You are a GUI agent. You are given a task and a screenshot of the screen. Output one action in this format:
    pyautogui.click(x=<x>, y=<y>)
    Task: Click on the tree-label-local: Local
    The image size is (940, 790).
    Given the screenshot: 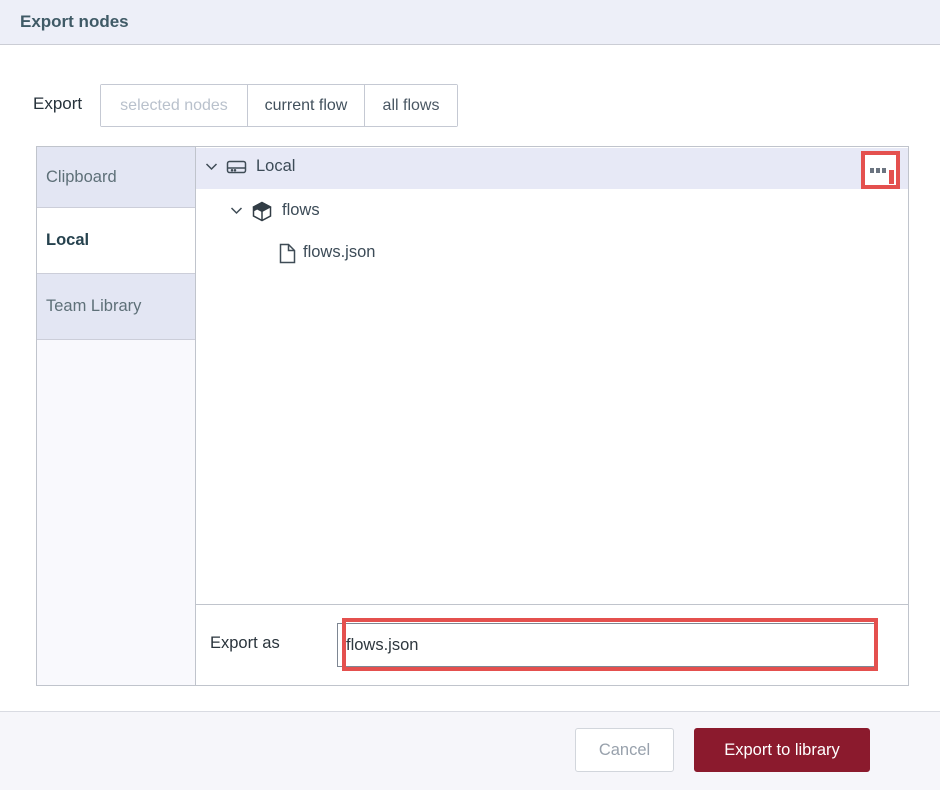 What is the action you would take?
    pyautogui.click(x=276, y=166)
    